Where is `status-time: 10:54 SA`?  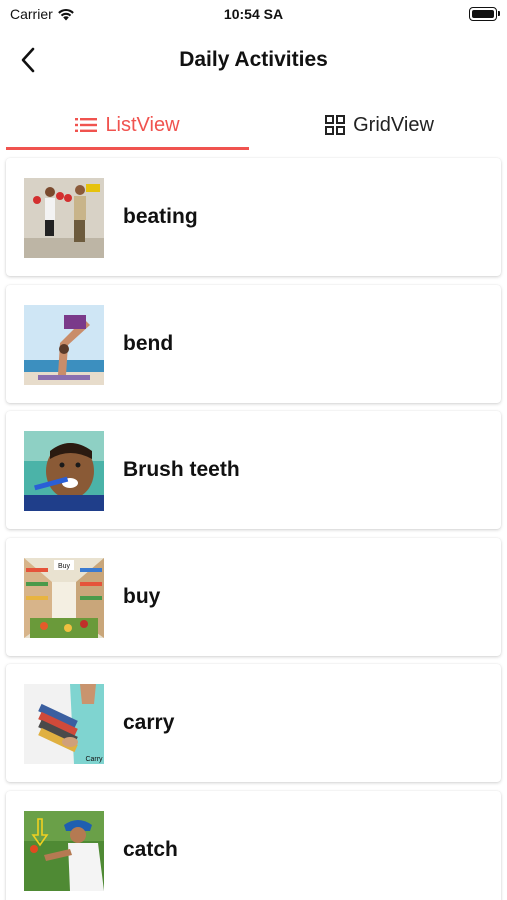
status-time: 10:54 SA is located at coordinates (253, 14).